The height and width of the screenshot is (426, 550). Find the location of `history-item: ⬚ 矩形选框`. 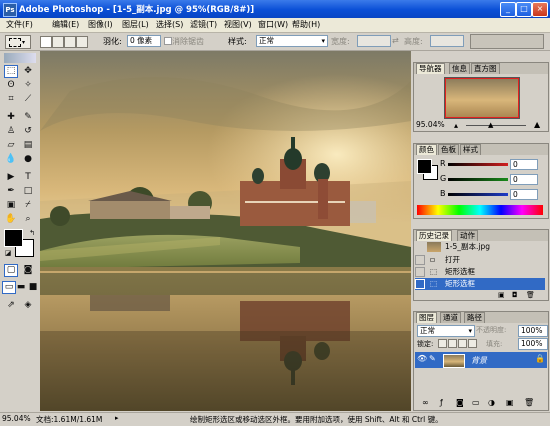

history-item: ⬚ 矩形选框 is located at coordinates (478, 272).